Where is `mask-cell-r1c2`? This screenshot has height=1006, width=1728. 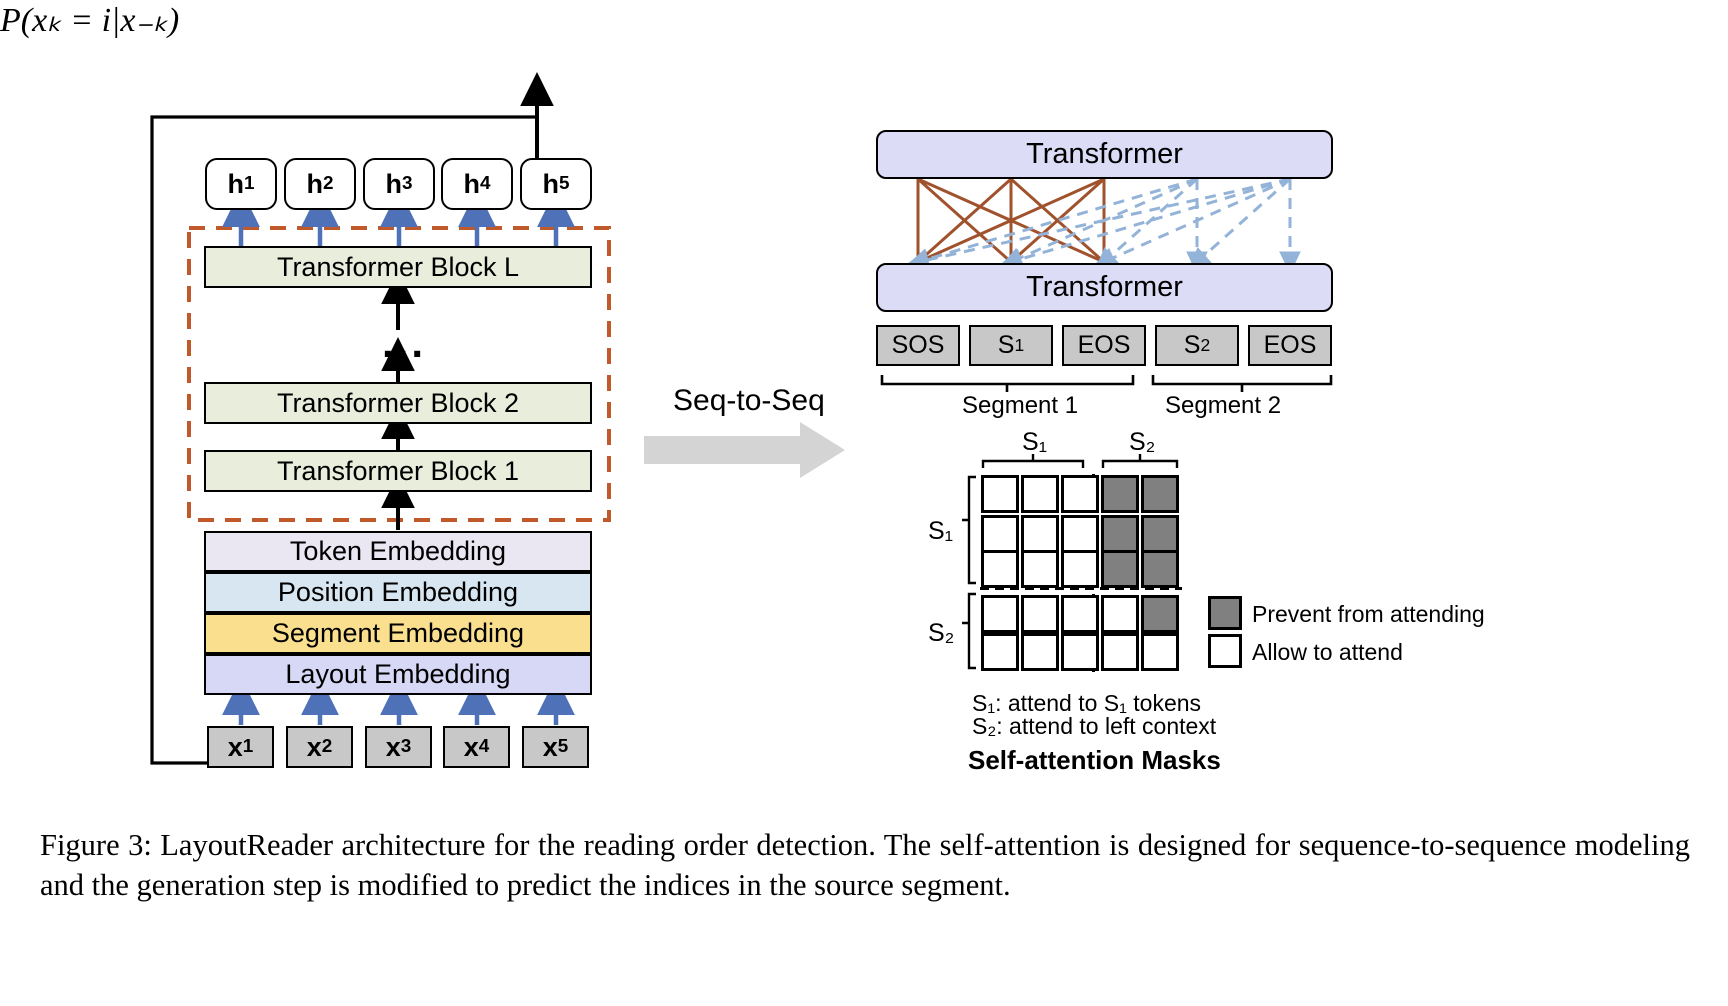 mask-cell-r1c2 is located at coordinates (1040, 494).